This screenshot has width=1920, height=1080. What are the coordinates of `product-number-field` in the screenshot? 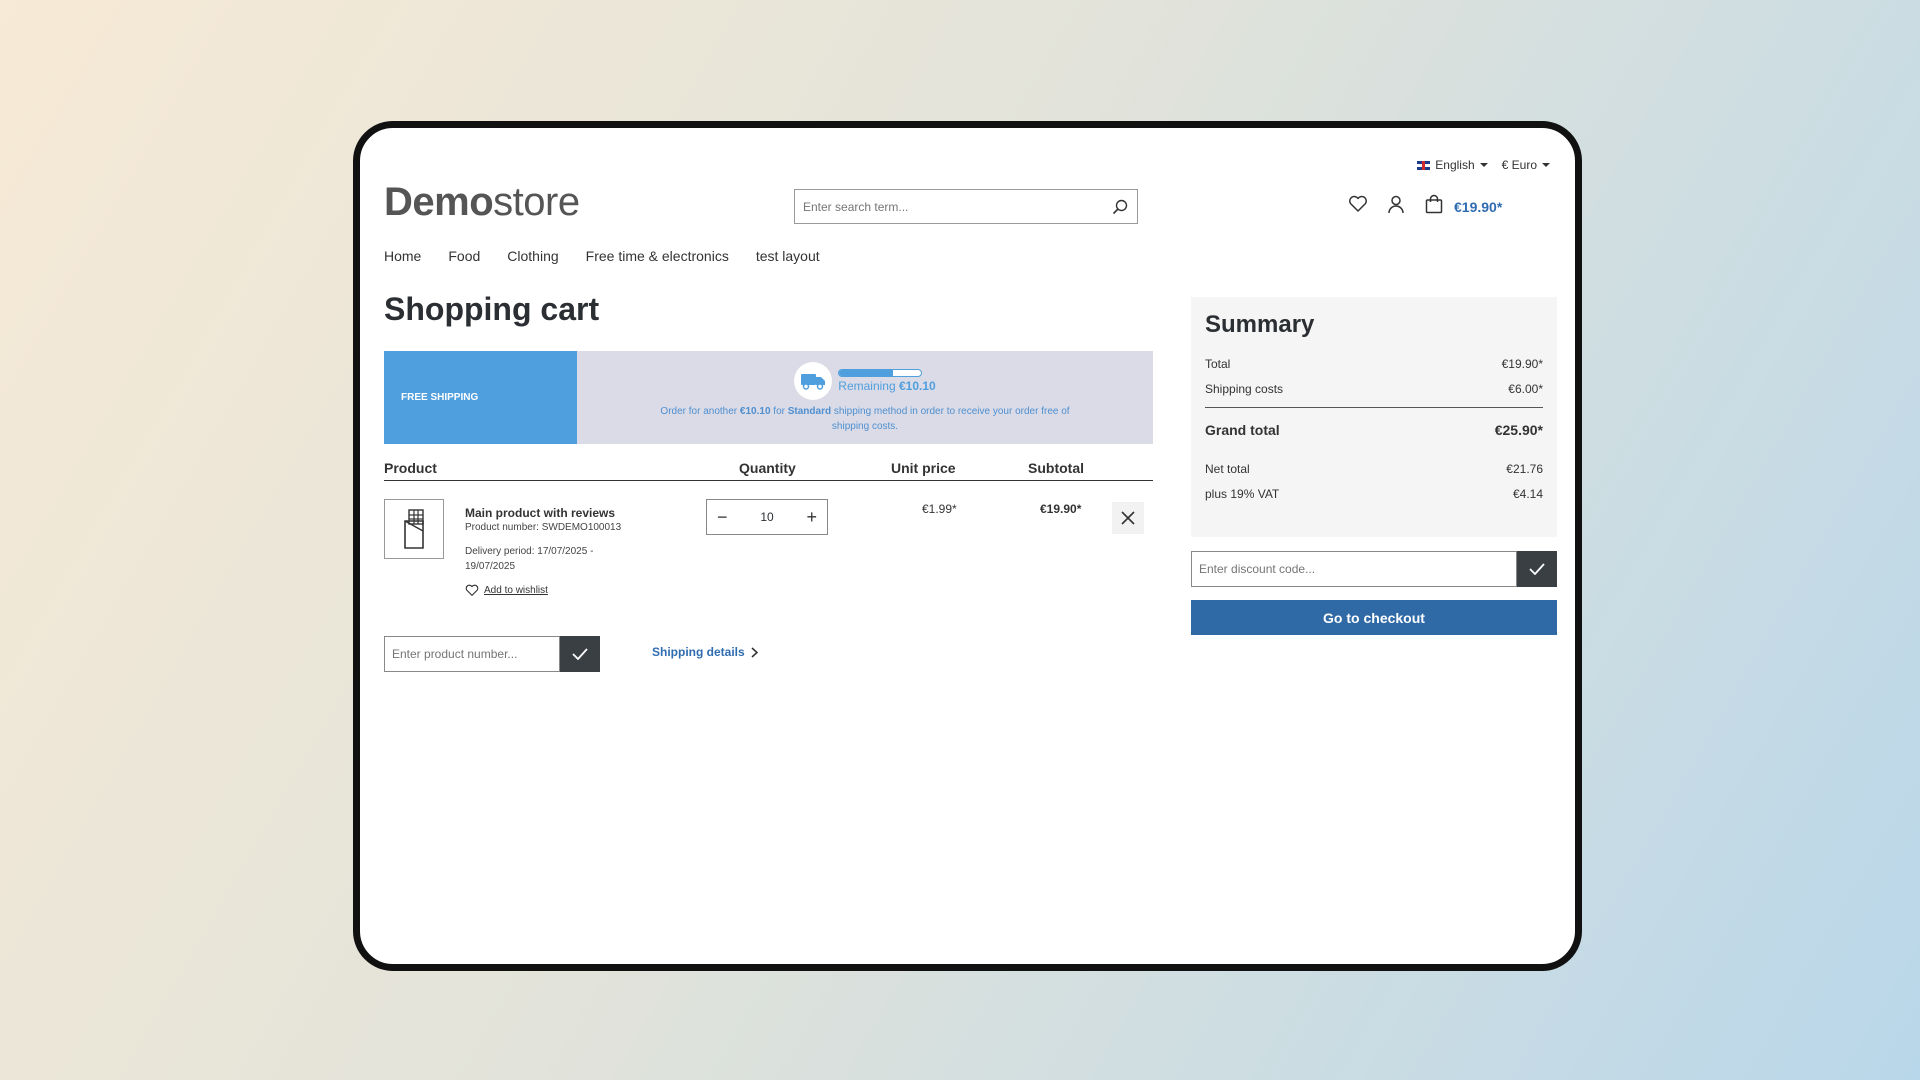 It's located at (472, 654).